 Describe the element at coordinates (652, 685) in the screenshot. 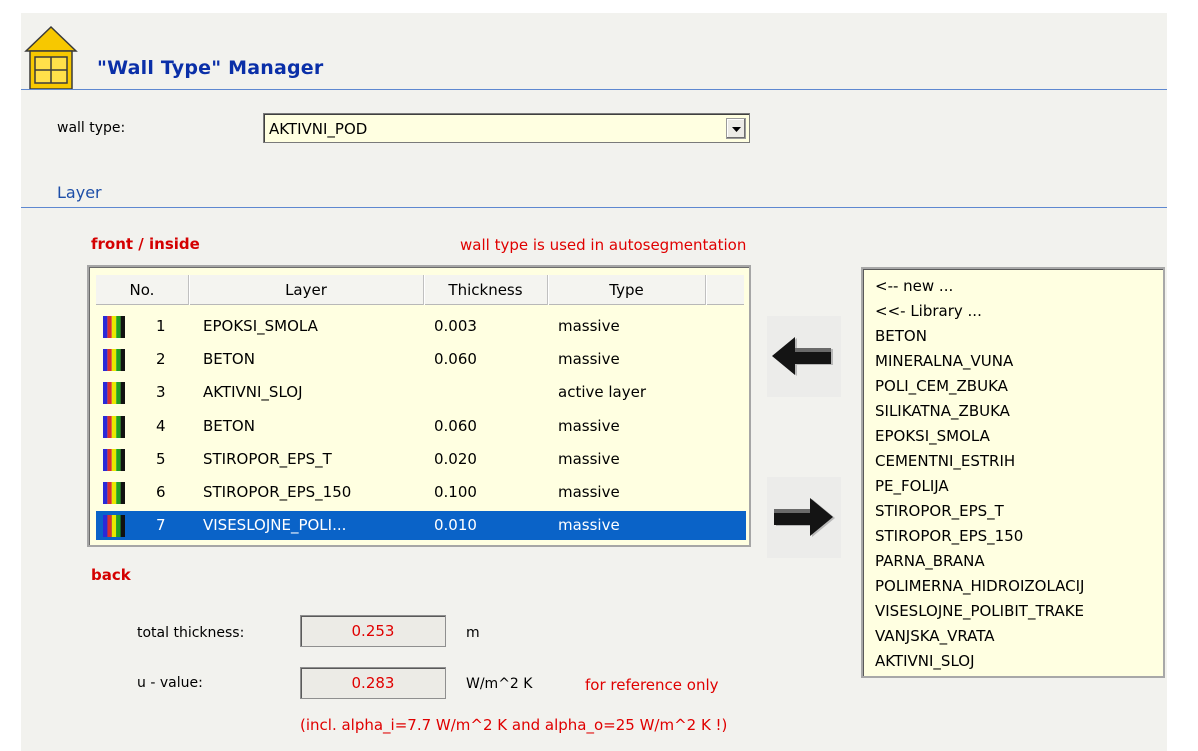

I see `reference-note: for reference only` at that location.